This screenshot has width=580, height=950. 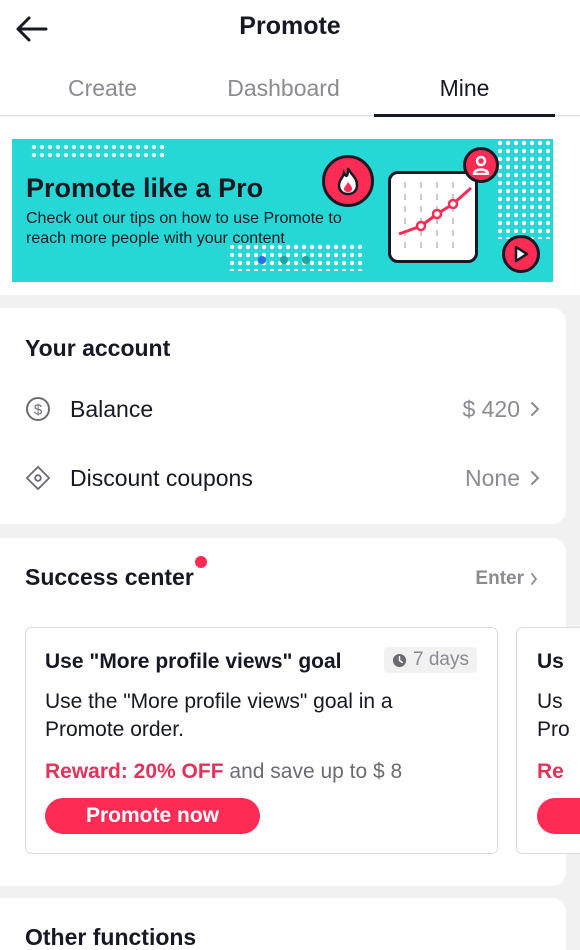 I want to click on other-functions-title: Other functions, so click(x=111, y=937).